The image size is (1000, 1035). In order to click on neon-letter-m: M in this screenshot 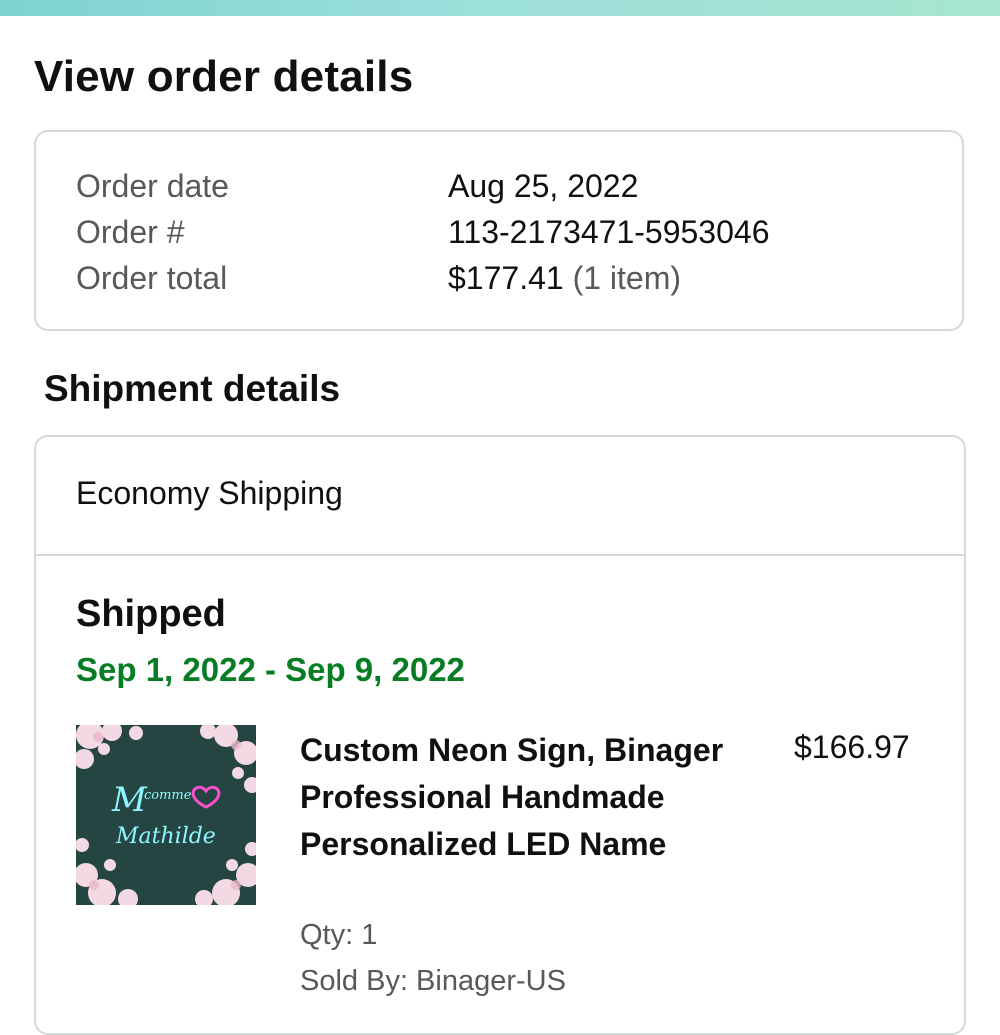, I will do `click(129, 800)`.